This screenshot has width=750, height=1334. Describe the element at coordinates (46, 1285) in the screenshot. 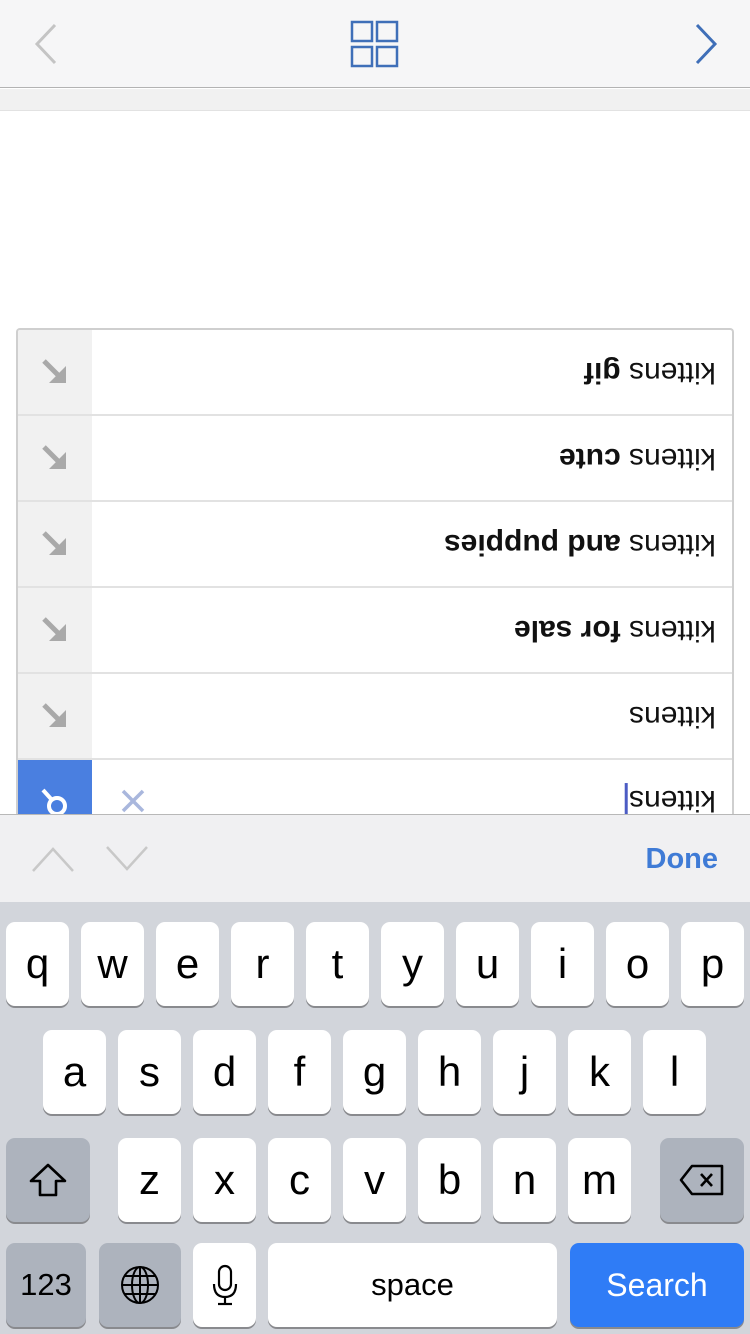

I see `numbers-key: 123` at that location.